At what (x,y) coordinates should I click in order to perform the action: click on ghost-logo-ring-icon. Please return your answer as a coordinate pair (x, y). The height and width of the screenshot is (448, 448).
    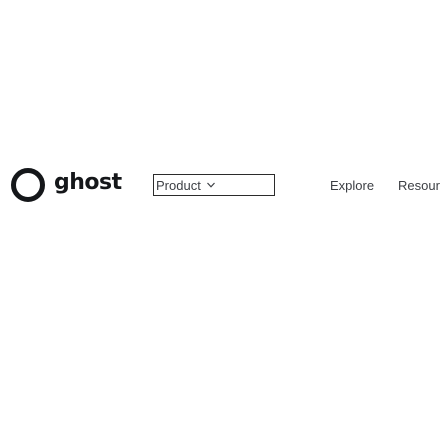
    Looking at the image, I should click on (28, 185).